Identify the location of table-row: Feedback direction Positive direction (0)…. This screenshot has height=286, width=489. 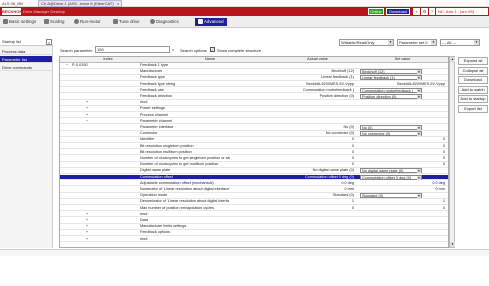
(254, 97).